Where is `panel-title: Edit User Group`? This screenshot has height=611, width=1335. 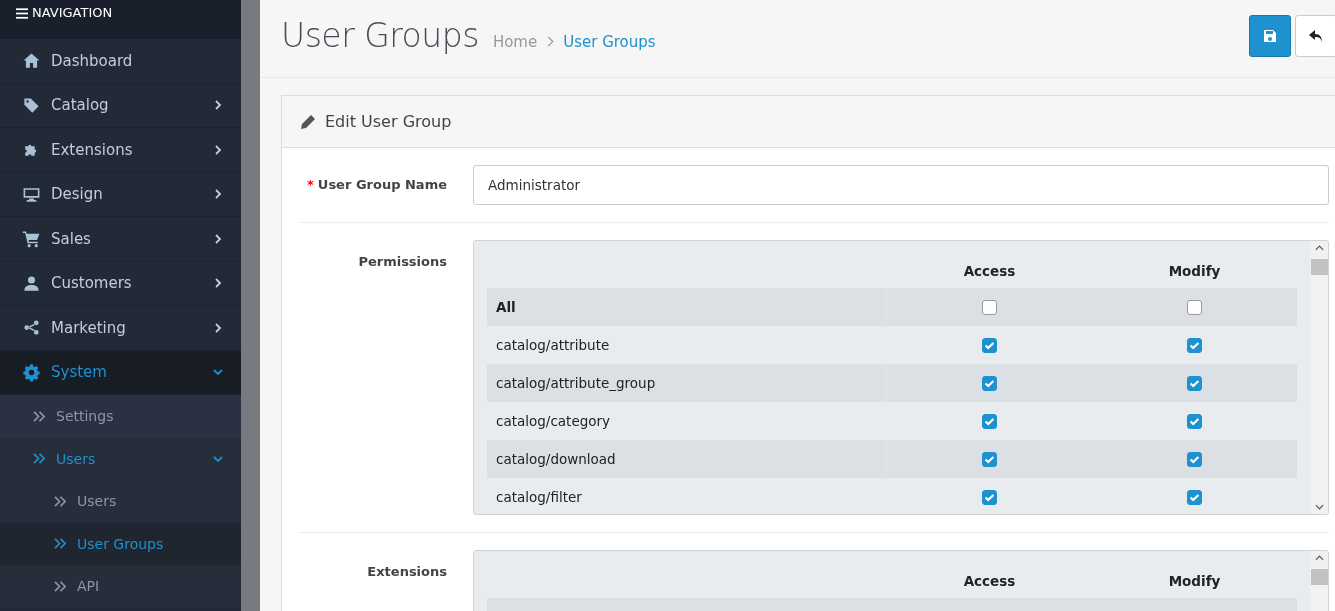
panel-title: Edit User Group is located at coordinates (388, 121).